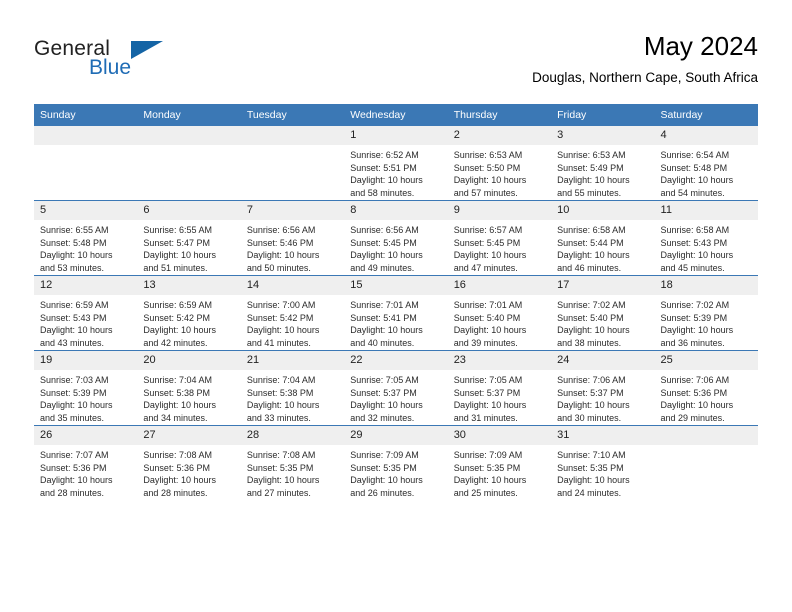  I want to click on sunrise-text: Sunrise: 7:10 AM, so click(591, 455).